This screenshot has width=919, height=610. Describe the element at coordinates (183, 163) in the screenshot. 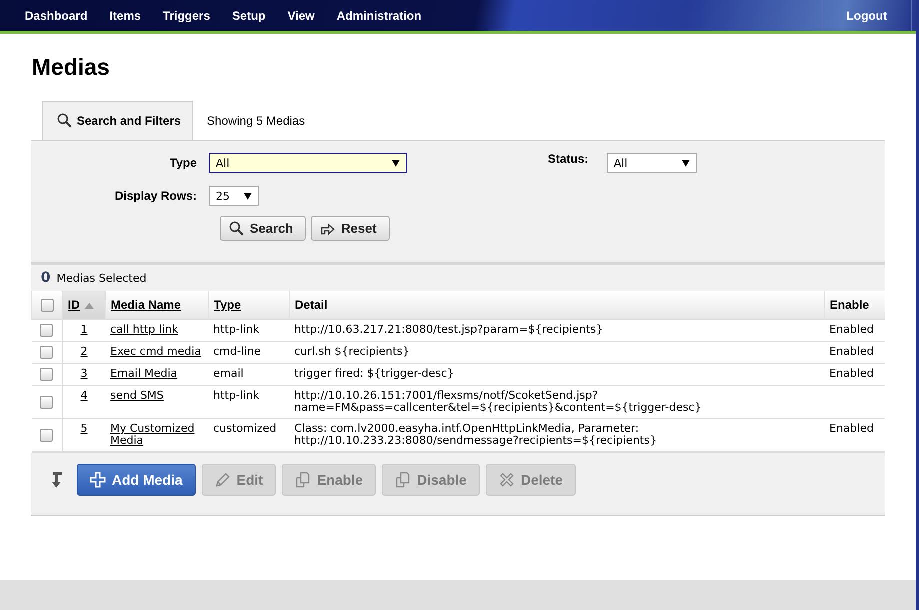

I see `field-label: Type` at that location.